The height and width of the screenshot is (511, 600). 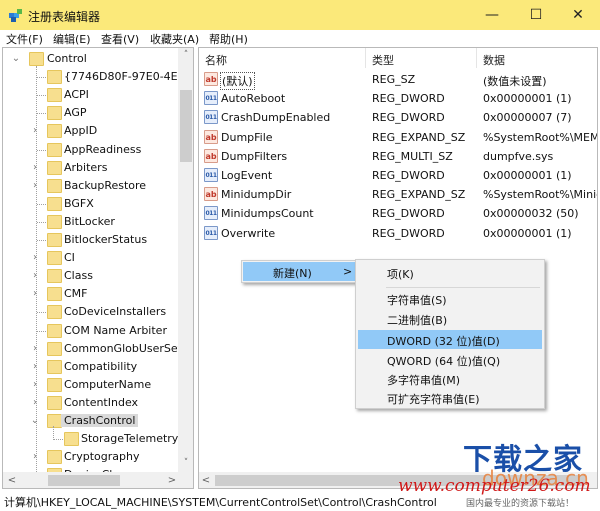 What do you see at coordinates (450, 378) in the screenshot?
I see `submenu-item-multi-string-value: 多字符串值(M)` at bounding box center [450, 378].